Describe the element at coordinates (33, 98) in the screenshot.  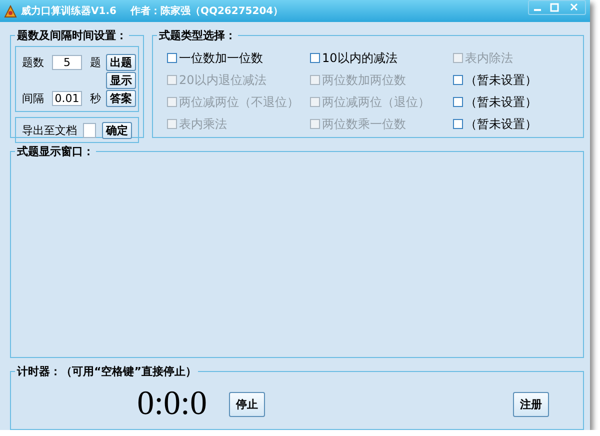
I see `interval-label: 间隔` at that location.